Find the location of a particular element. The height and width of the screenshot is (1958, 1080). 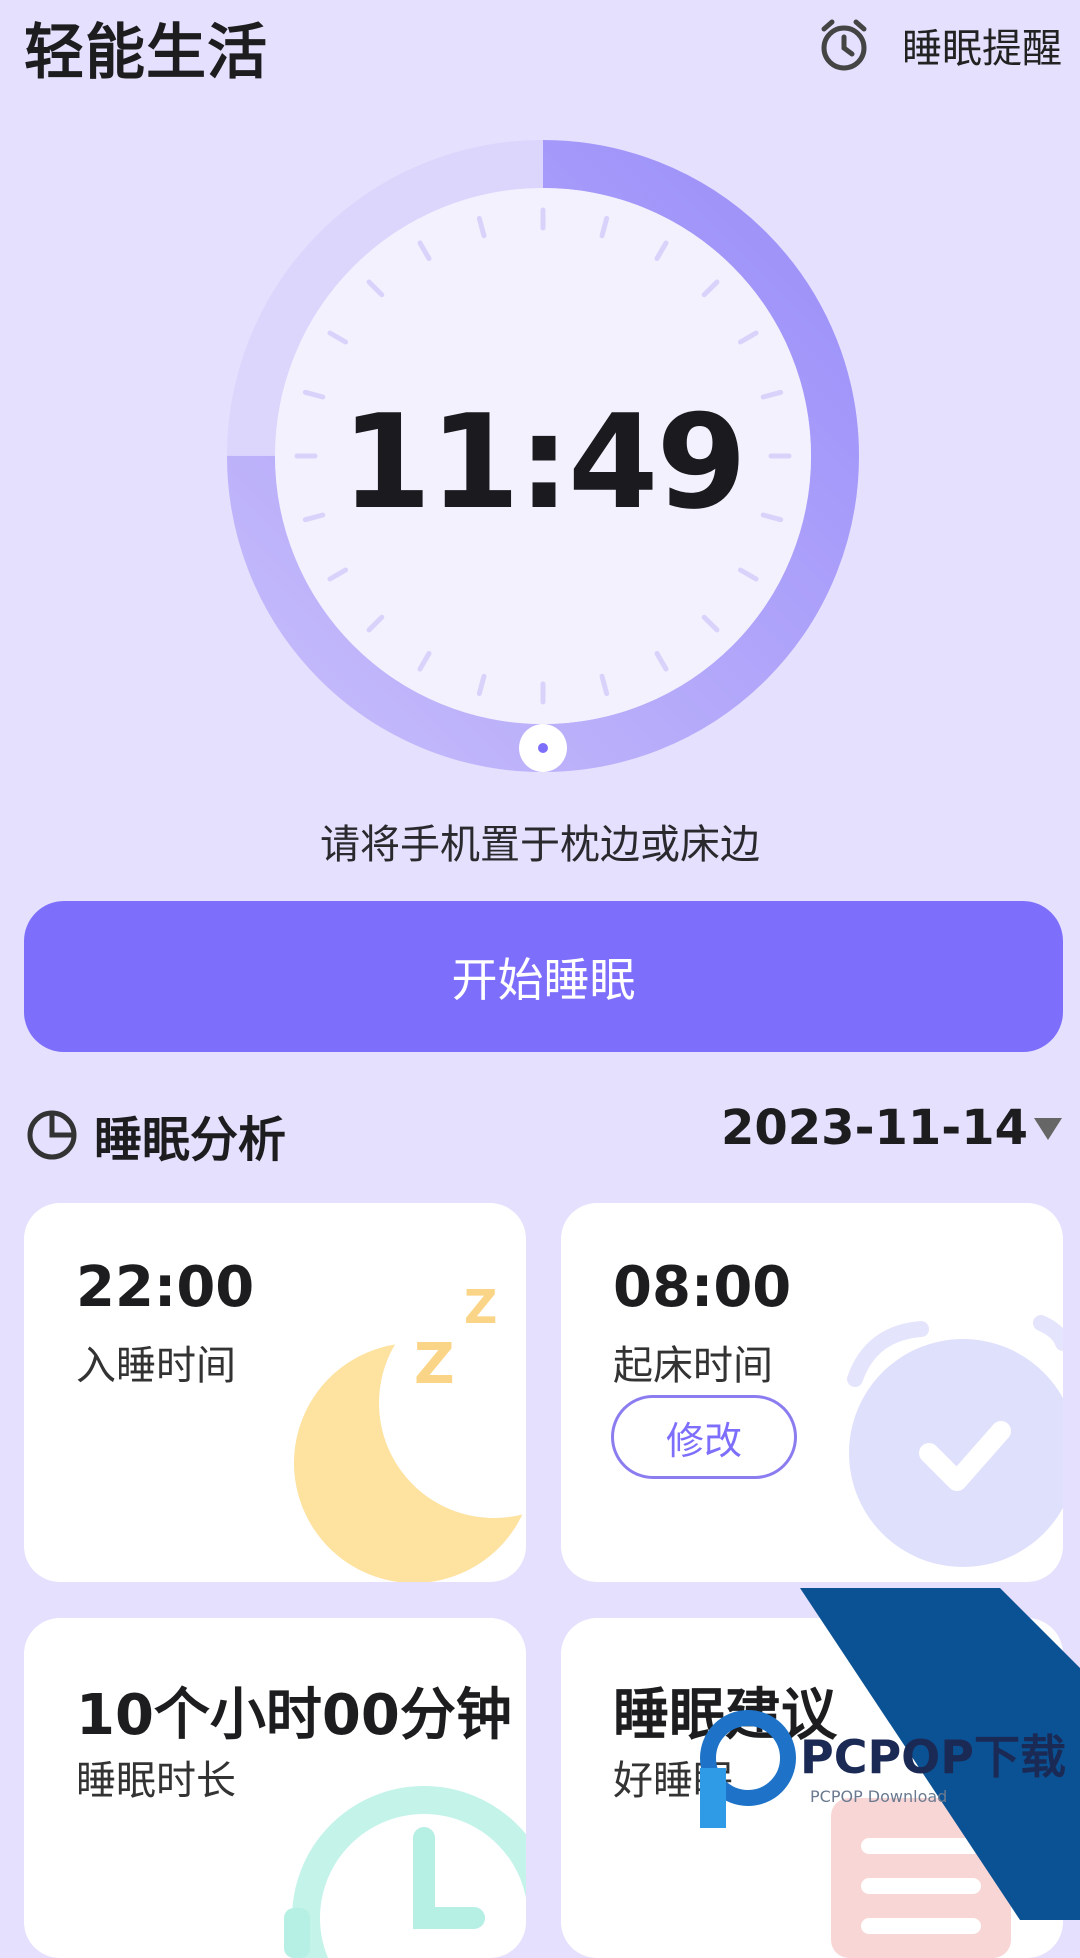

wake-time-value: 08:00 is located at coordinates (702, 1287).